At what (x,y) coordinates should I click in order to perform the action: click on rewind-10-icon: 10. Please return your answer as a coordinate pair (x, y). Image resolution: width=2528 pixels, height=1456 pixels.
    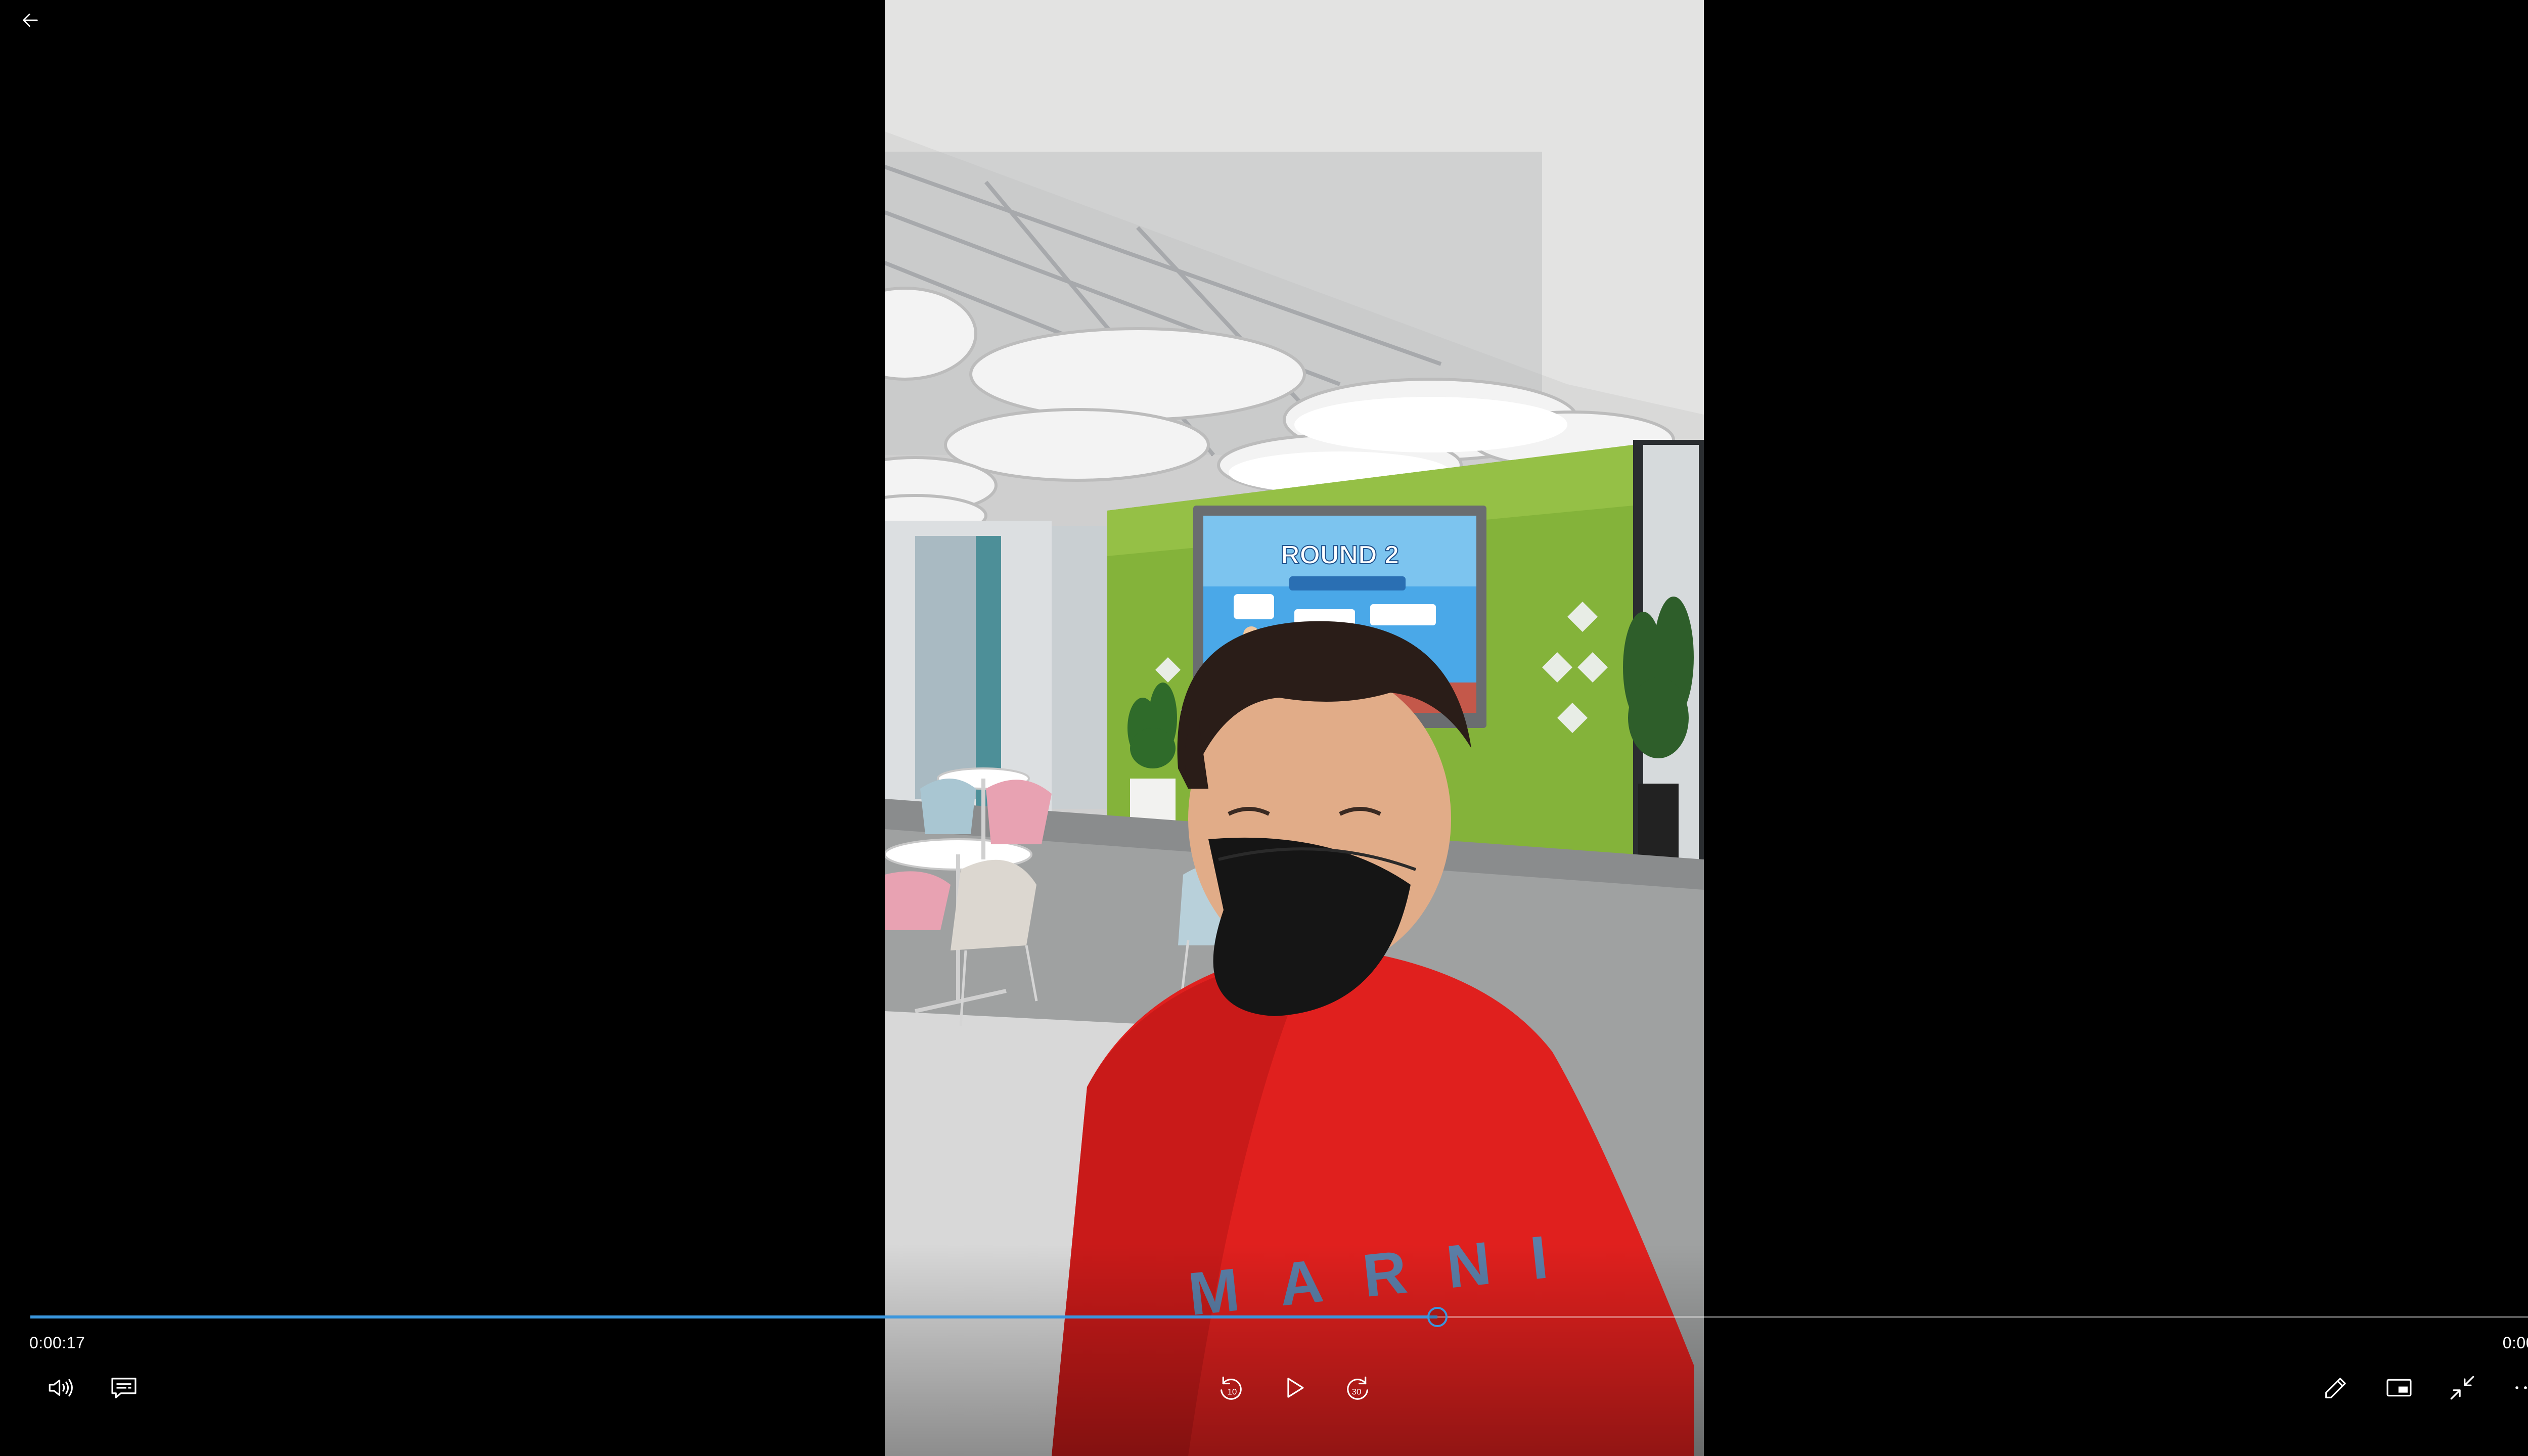
    Looking at the image, I should click on (1232, 1388).